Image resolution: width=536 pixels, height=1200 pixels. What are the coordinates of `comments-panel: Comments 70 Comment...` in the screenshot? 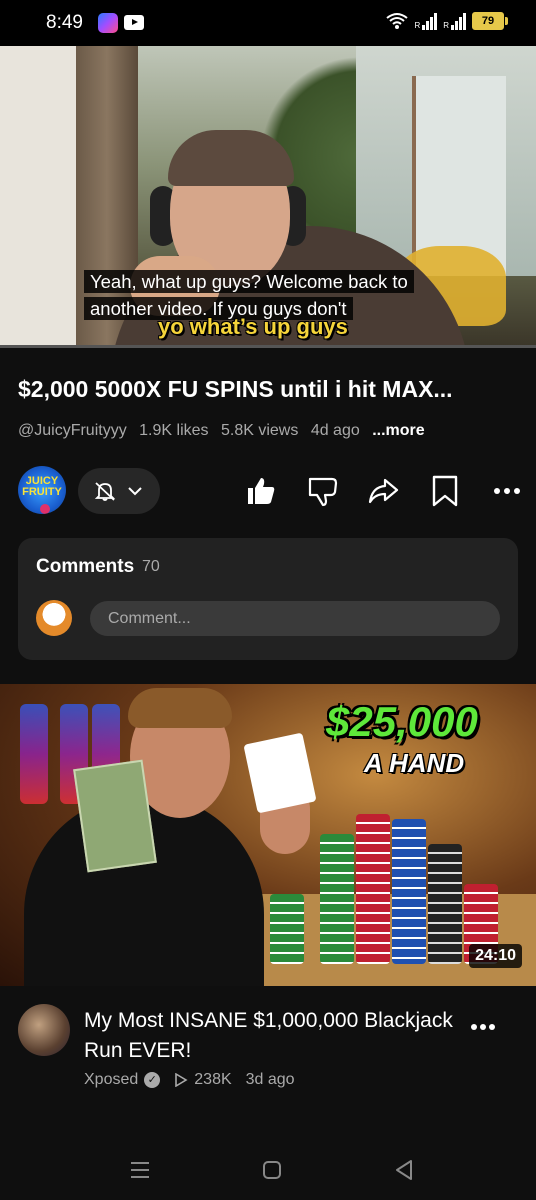 It's located at (268, 599).